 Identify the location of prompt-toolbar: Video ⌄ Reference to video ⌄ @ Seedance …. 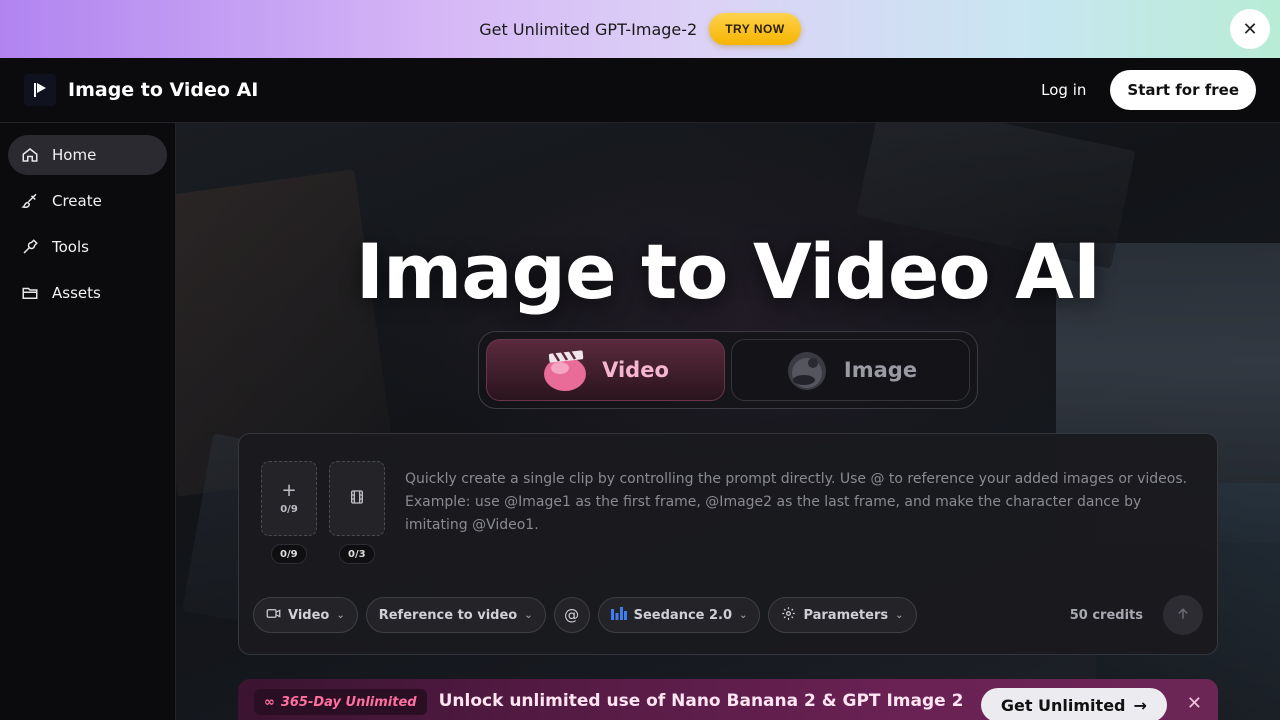
(728, 615).